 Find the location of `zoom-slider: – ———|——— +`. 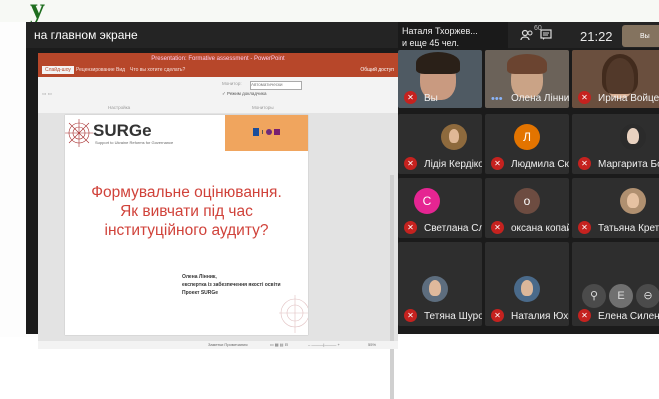

zoom-slider: – ———|——— + is located at coordinates (324, 344).